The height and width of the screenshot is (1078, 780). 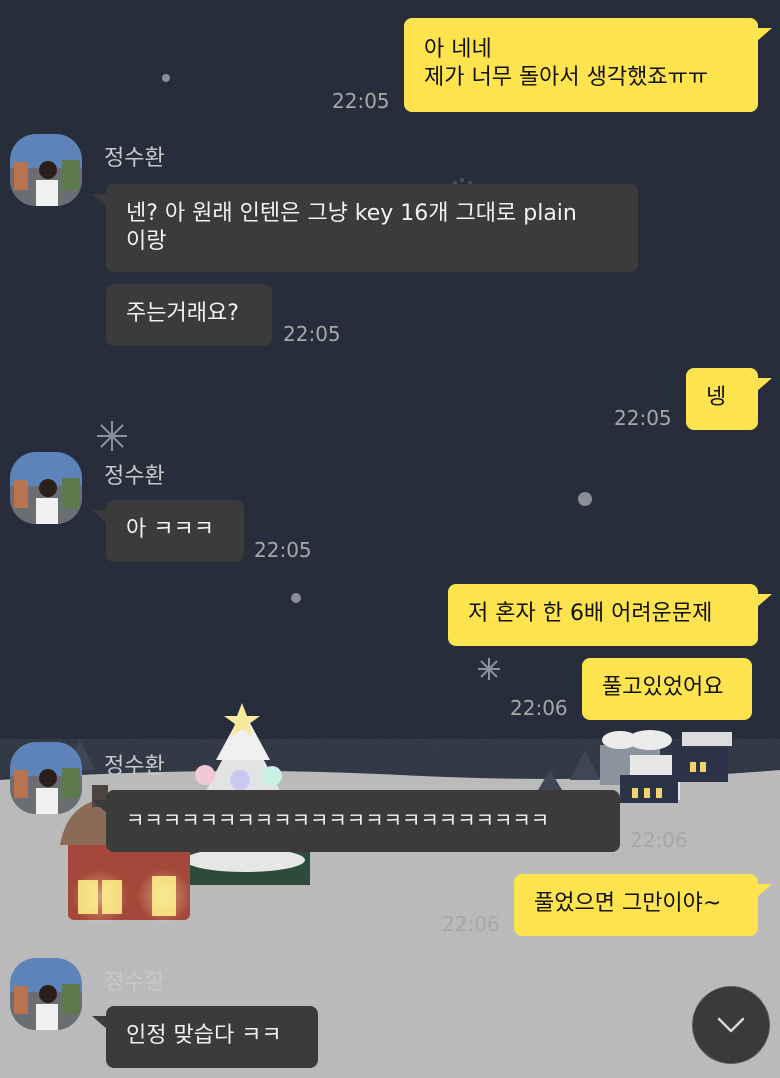 I want to click on message-text: 아 ㅋㅋㅋ, so click(x=170, y=529).